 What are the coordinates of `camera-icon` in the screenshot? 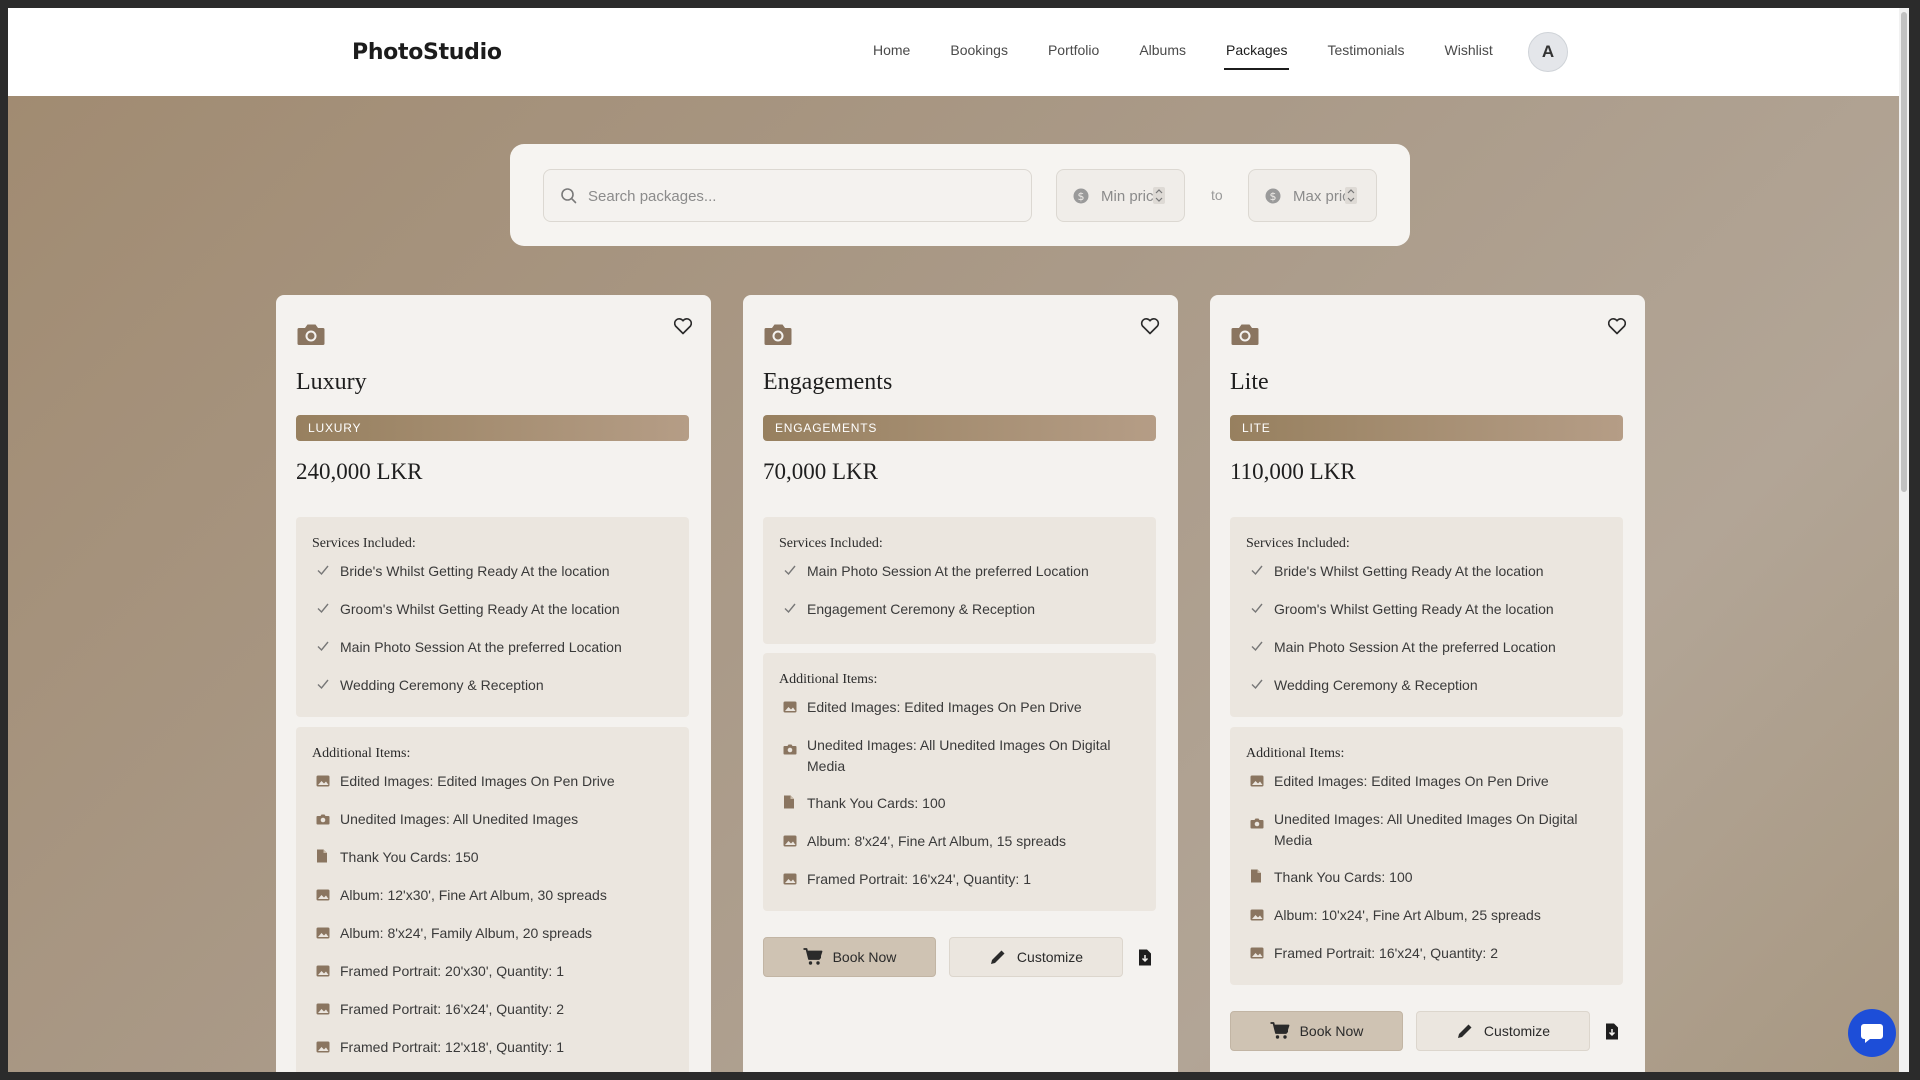 It's located at (326, 820).